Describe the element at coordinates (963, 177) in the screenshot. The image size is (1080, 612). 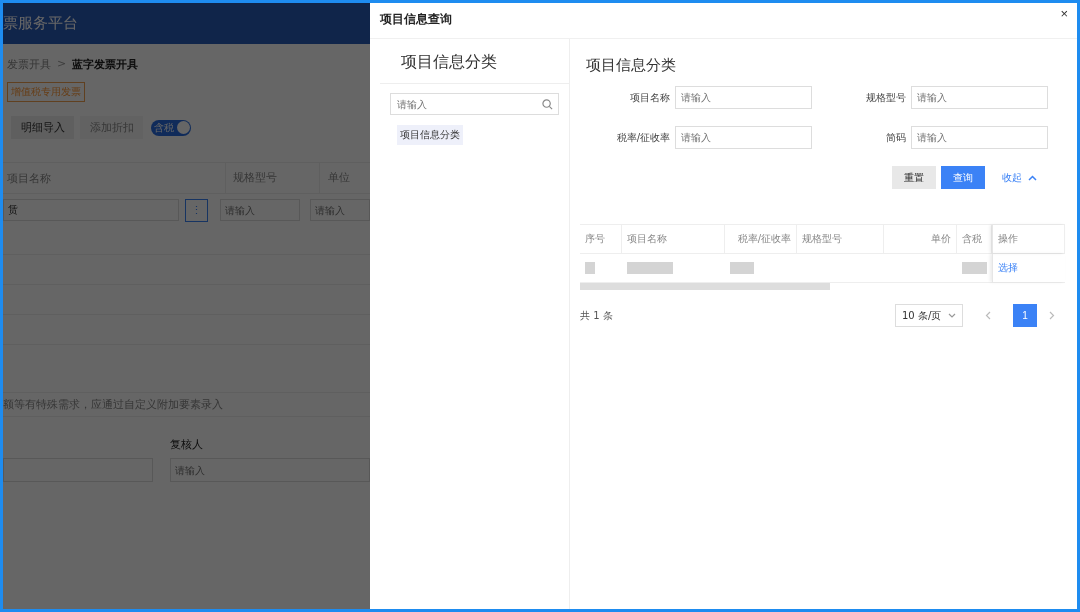
I see `search-button: 查询` at that location.